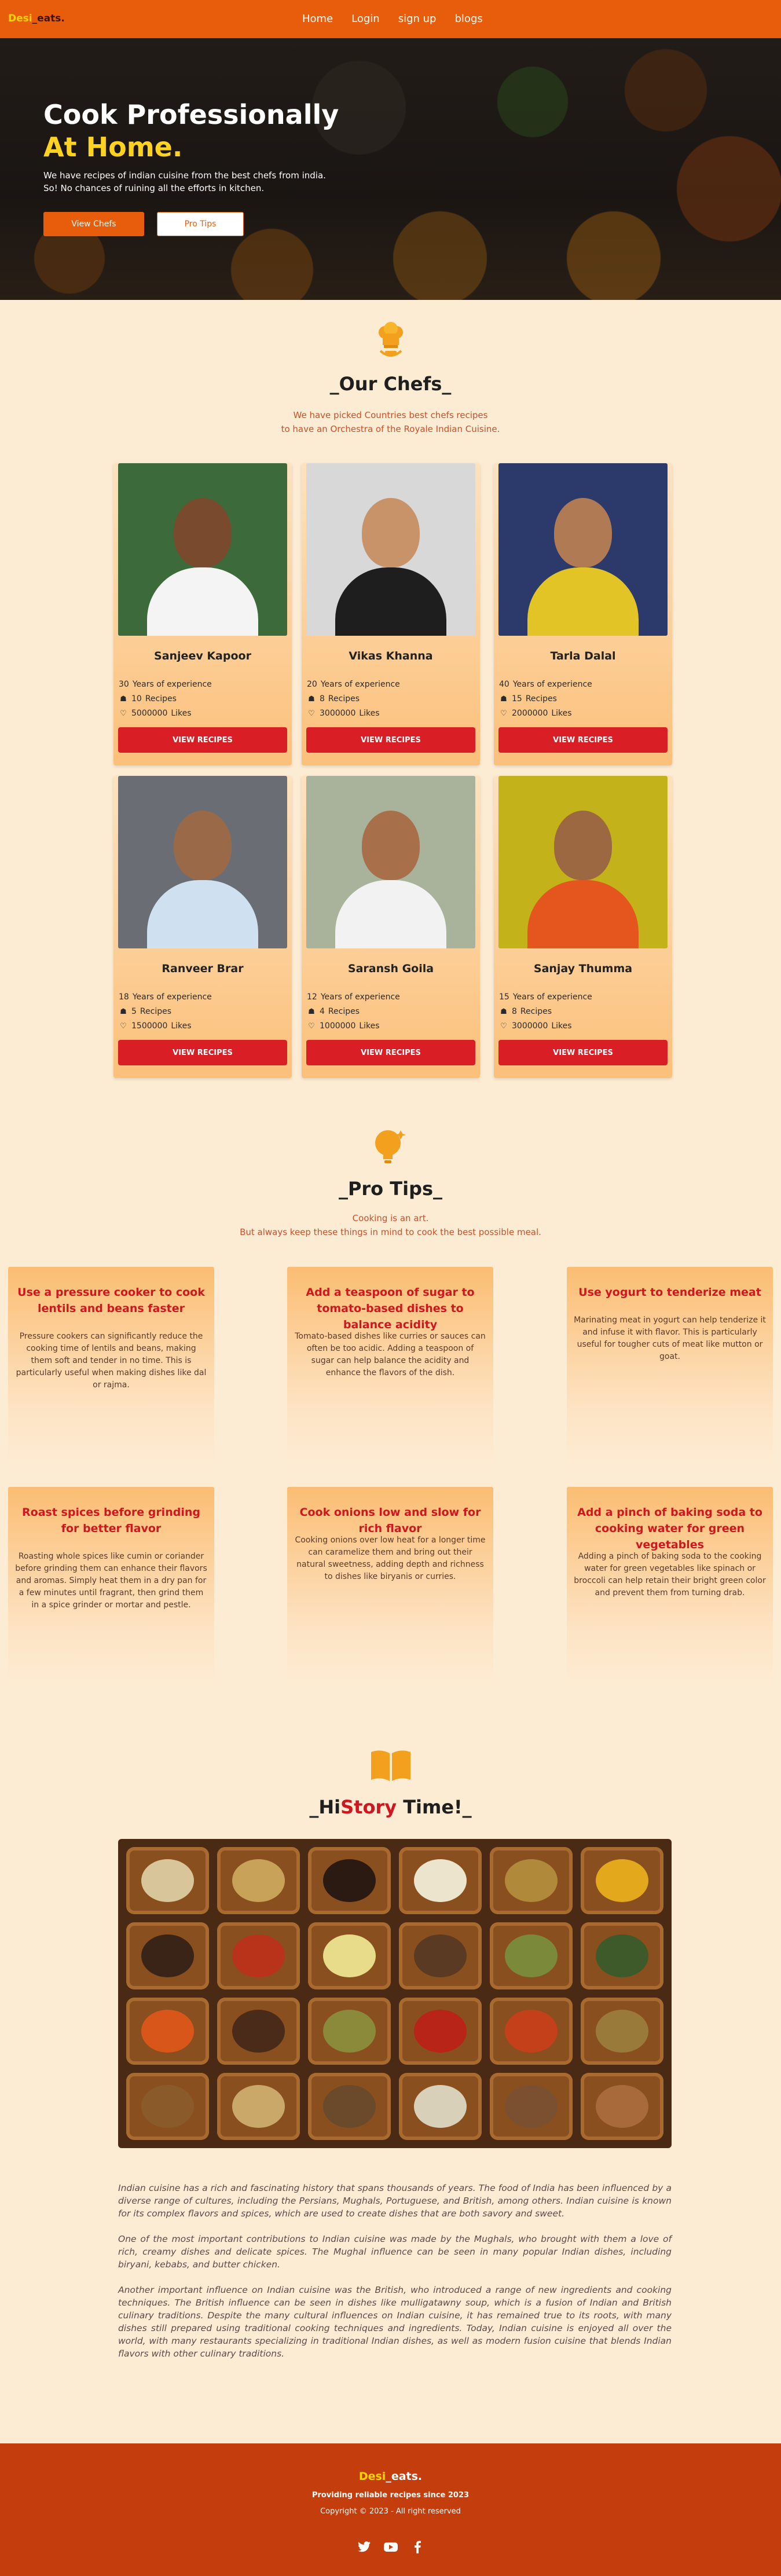 This screenshot has width=781, height=2576. What do you see at coordinates (390, 384) in the screenshot?
I see `chefs-section-title: _Our Chefs_` at bounding box center [390, 384].